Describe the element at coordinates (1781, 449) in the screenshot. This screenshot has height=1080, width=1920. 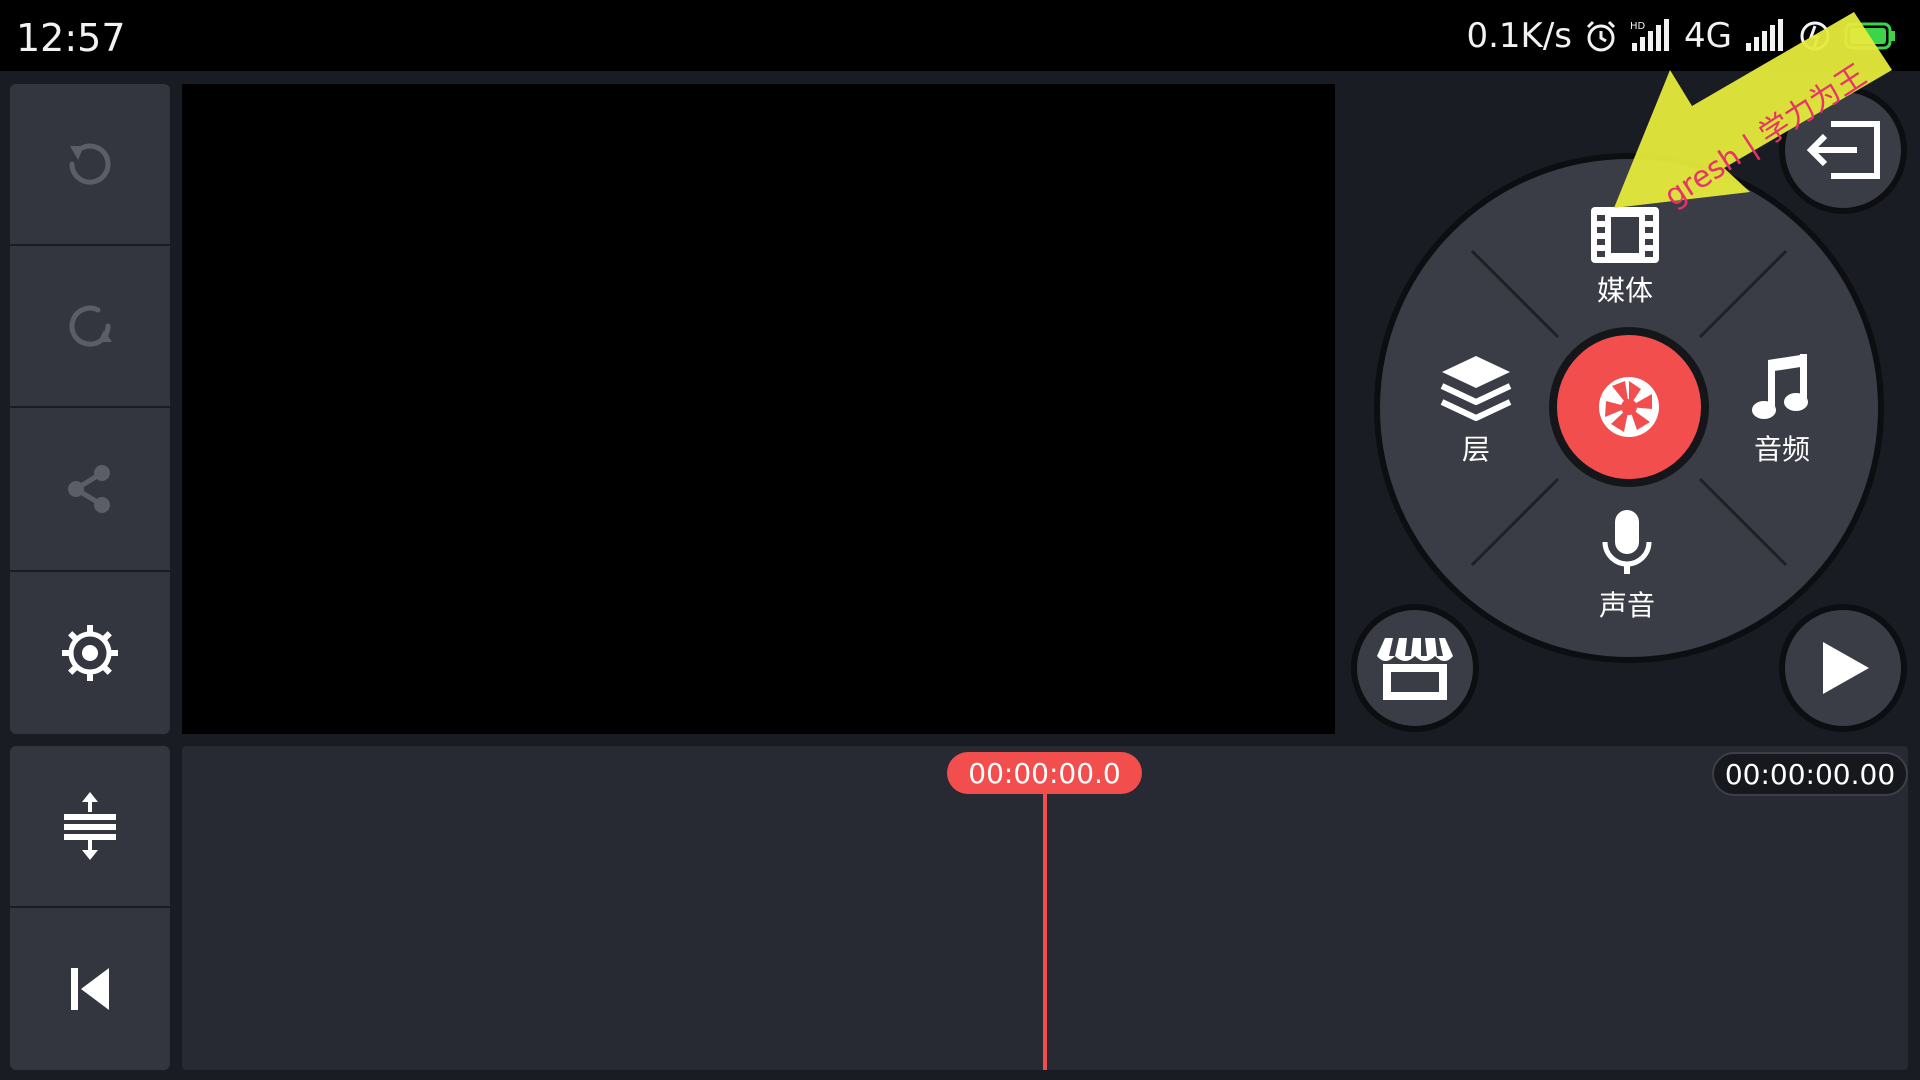
I see `audio-label: 音频` at that location.